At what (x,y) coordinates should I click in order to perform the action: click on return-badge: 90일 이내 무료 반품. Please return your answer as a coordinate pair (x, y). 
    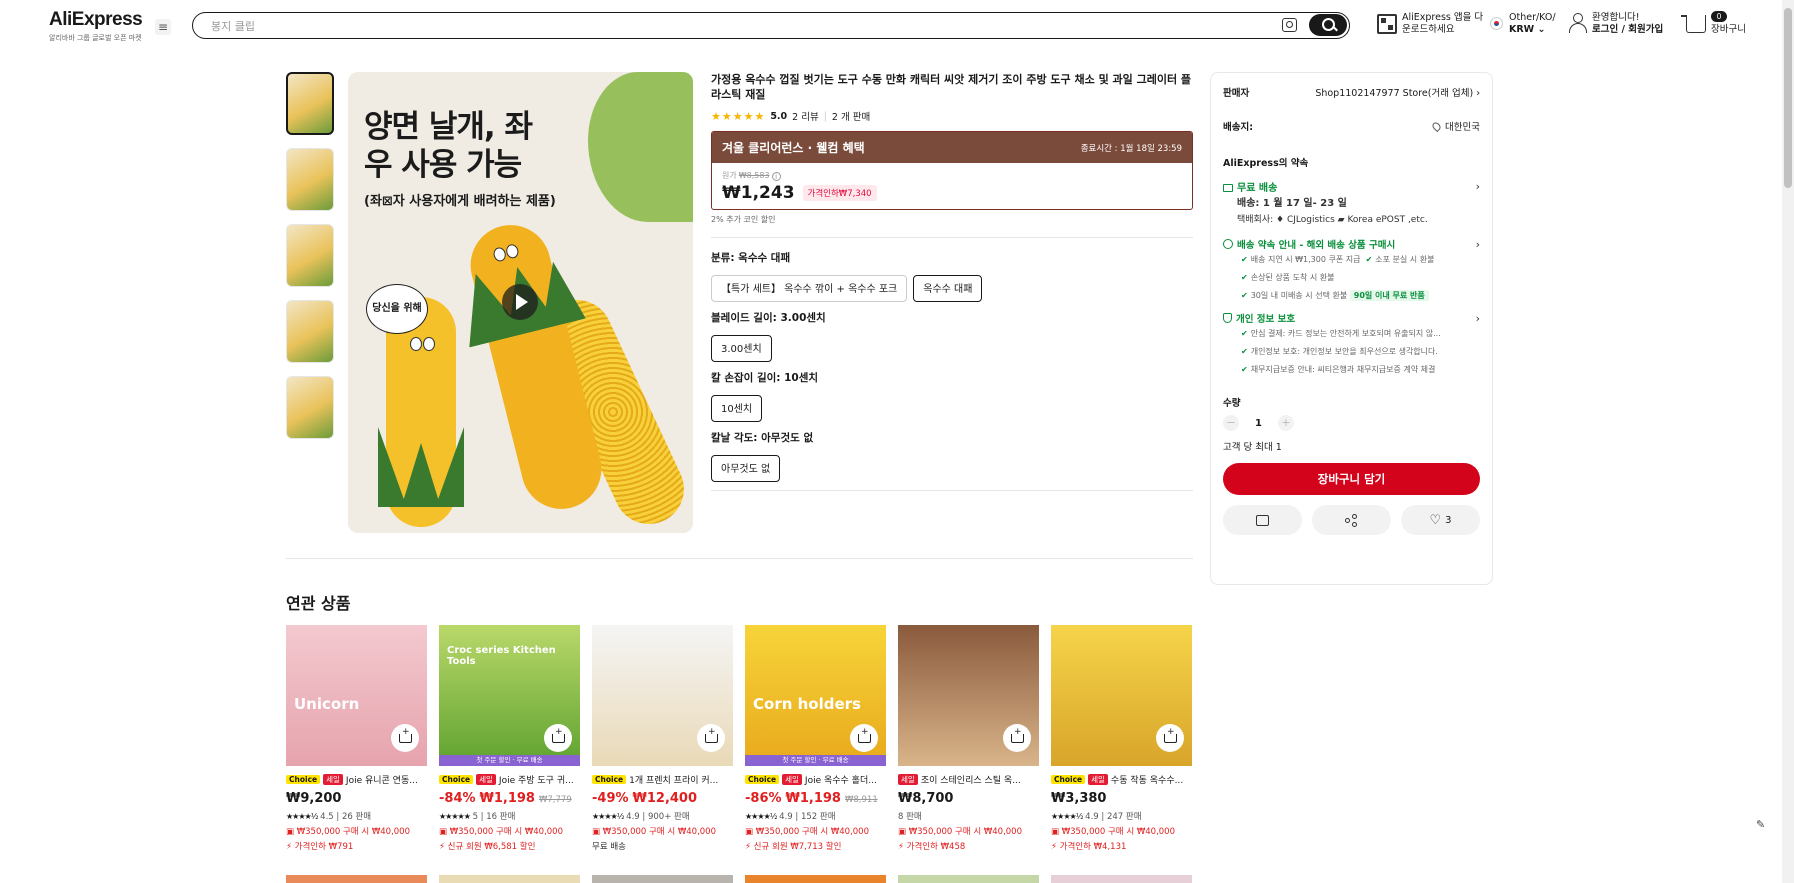
    Looking at the image, I should click on (1389, 295).